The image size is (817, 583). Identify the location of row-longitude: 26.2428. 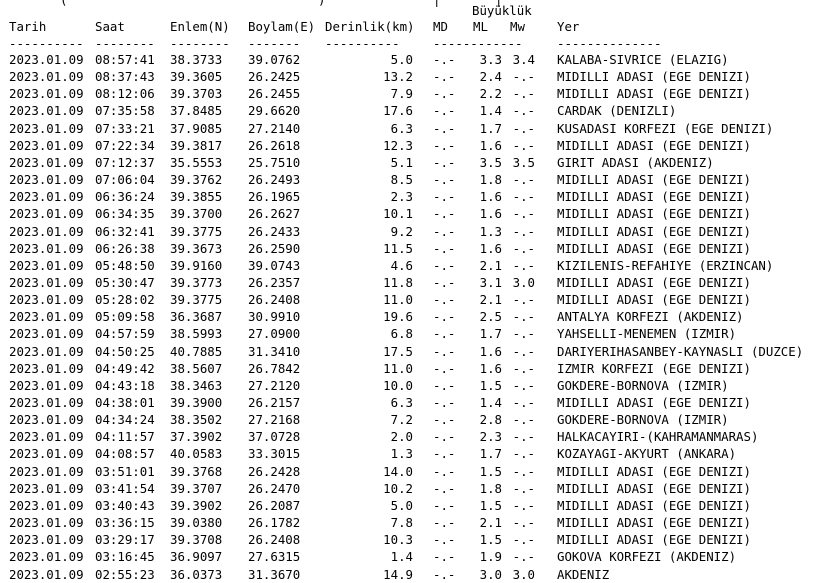
(274, 471).